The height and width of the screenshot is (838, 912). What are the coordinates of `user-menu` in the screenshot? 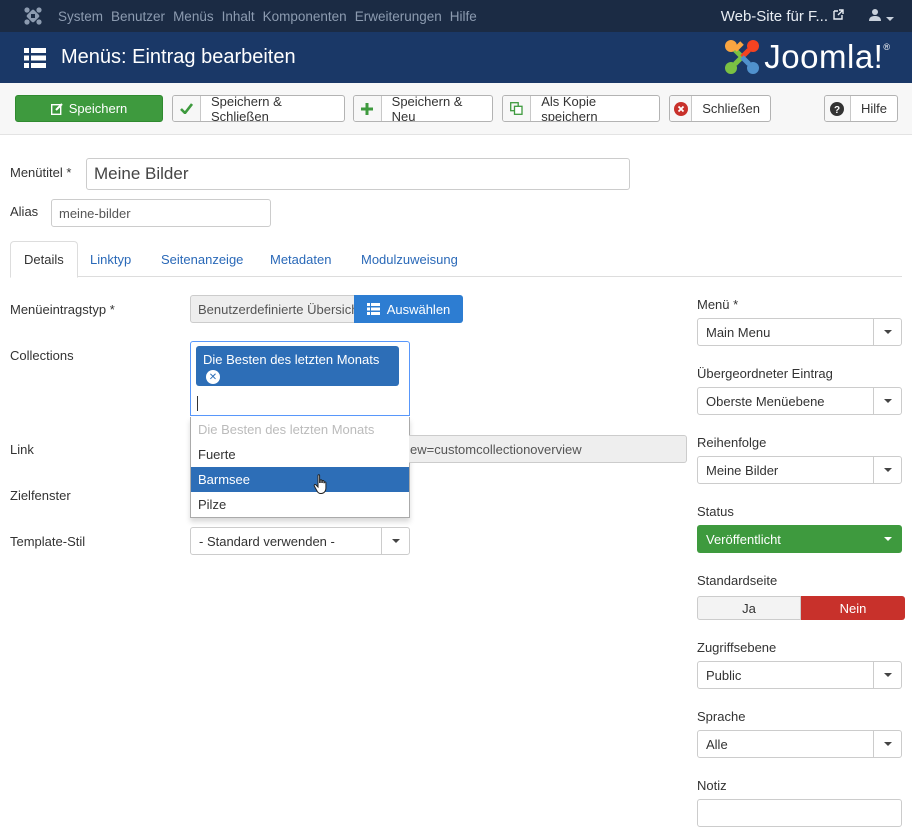 It's located at (881, 16).